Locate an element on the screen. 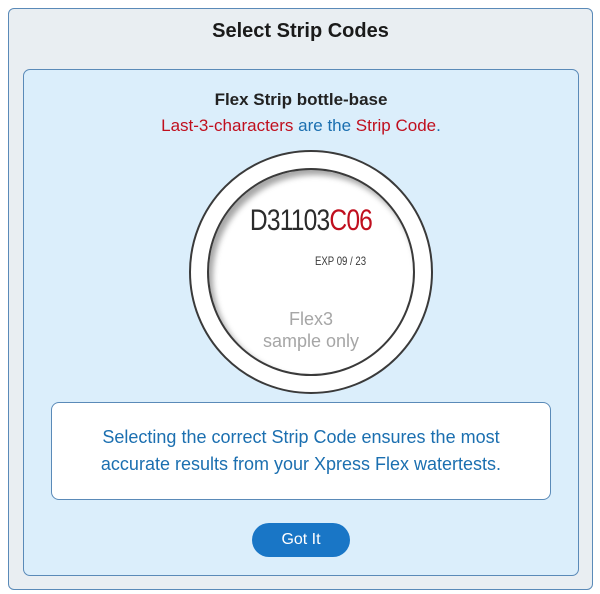 The width and height of the screenshot is (600, 594). lot-prefix: D31103 is located at coordinates (289, 220).